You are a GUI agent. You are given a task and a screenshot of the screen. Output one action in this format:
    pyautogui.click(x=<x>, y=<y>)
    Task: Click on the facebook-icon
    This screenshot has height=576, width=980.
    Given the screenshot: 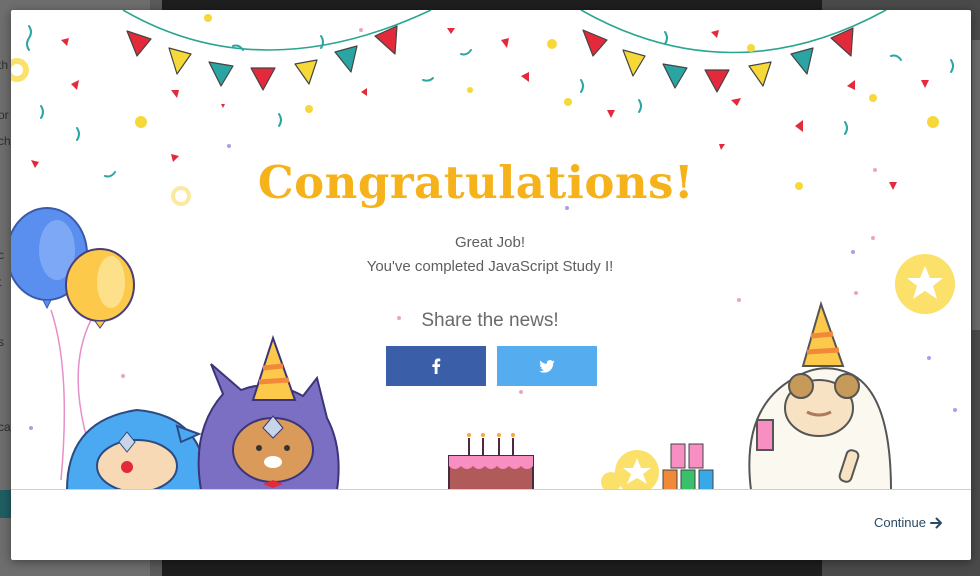 What is the action you would take?
    pyautogui.click(x=436, y=366)
    